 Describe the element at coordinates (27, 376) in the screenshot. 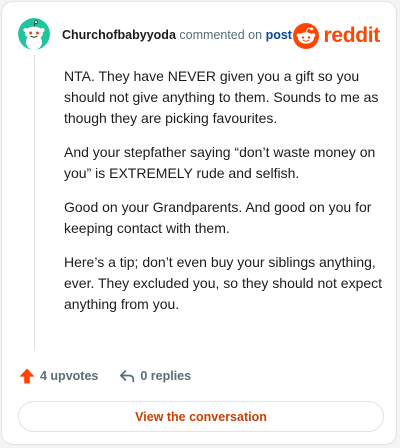

I see `arrow-up-icon` at that location.